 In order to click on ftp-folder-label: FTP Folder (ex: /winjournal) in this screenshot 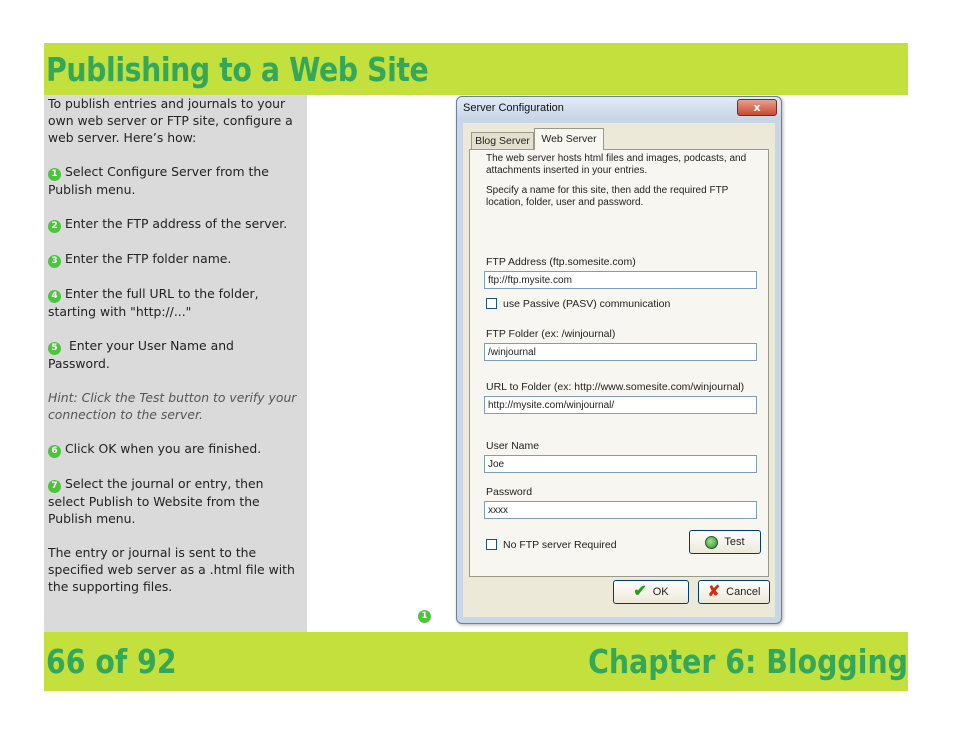, I will do `click(551, 334)`.